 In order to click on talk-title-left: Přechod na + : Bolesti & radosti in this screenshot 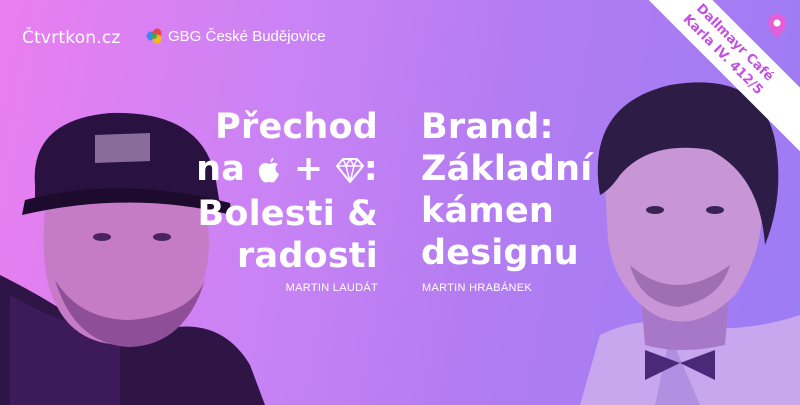, I will do `click(287, 191)`.